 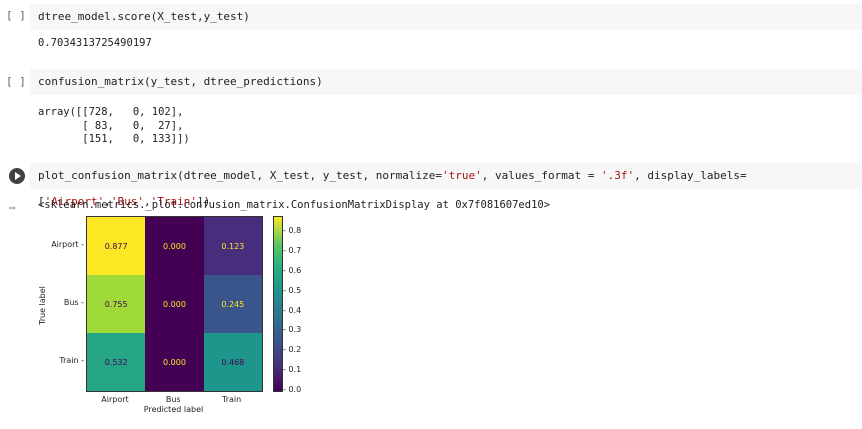 What do you see at coordinates (232, 246) in the screenshot?
I see `heatmap-cell: 0.123` at bounding box center [232, 246].